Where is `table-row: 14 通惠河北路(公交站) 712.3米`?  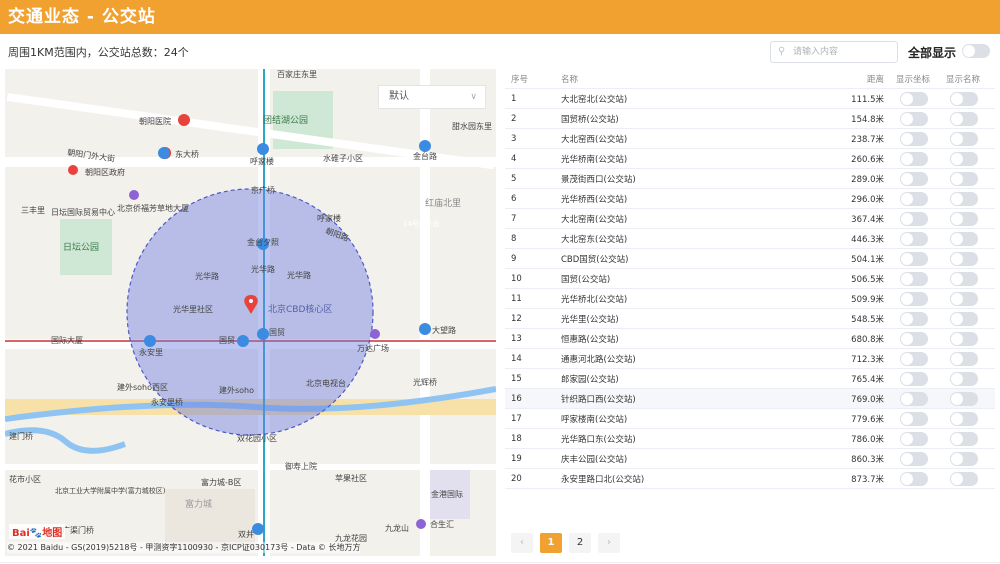 table-row: 14 通惠河北路(公交站) 712.3米 is located at coordinates (750, 359).